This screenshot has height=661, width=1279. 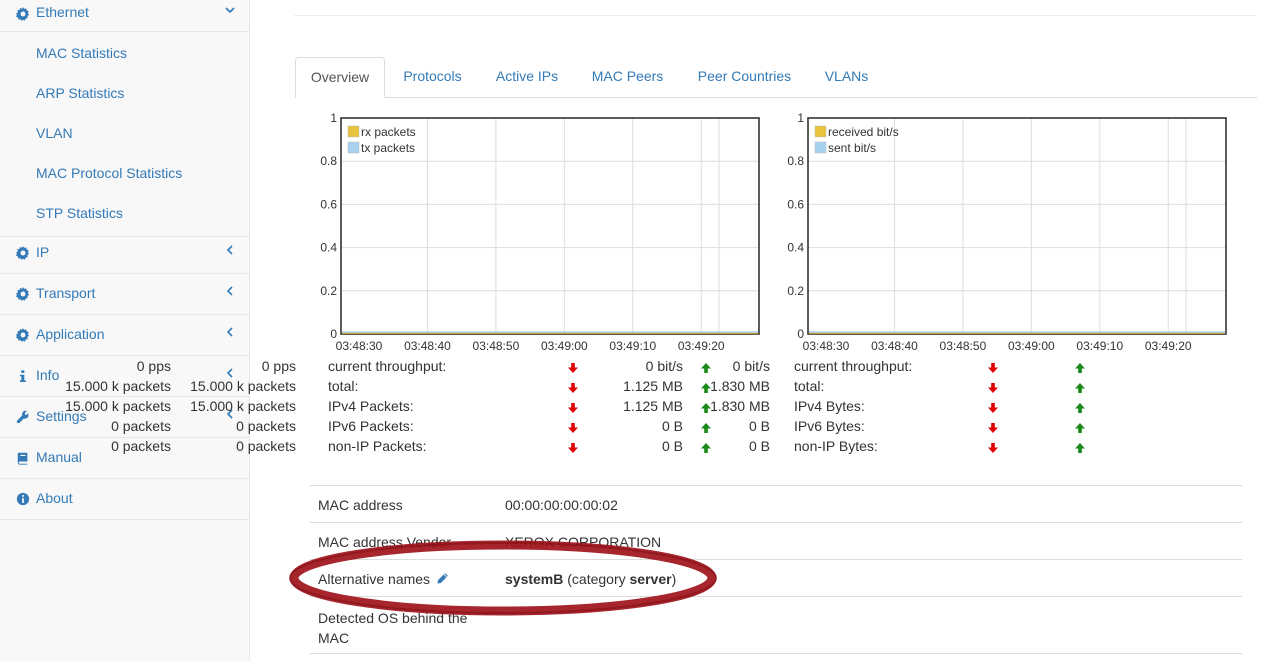 What do you see at coordinates (393, 618) in the screenshot?
I see `detected-os-label-line1: Detected OS behind the` at bounding box center [393, 618].